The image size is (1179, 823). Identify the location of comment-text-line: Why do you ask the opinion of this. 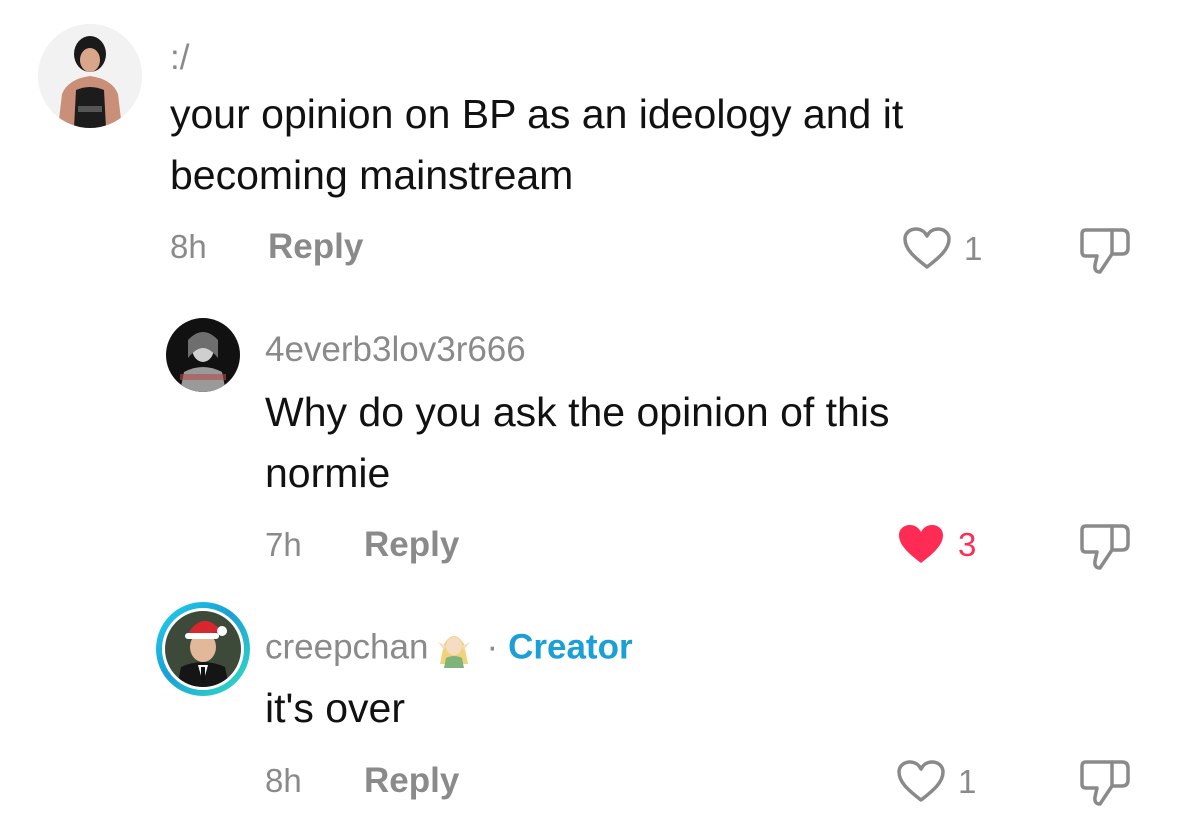
(577, 412).